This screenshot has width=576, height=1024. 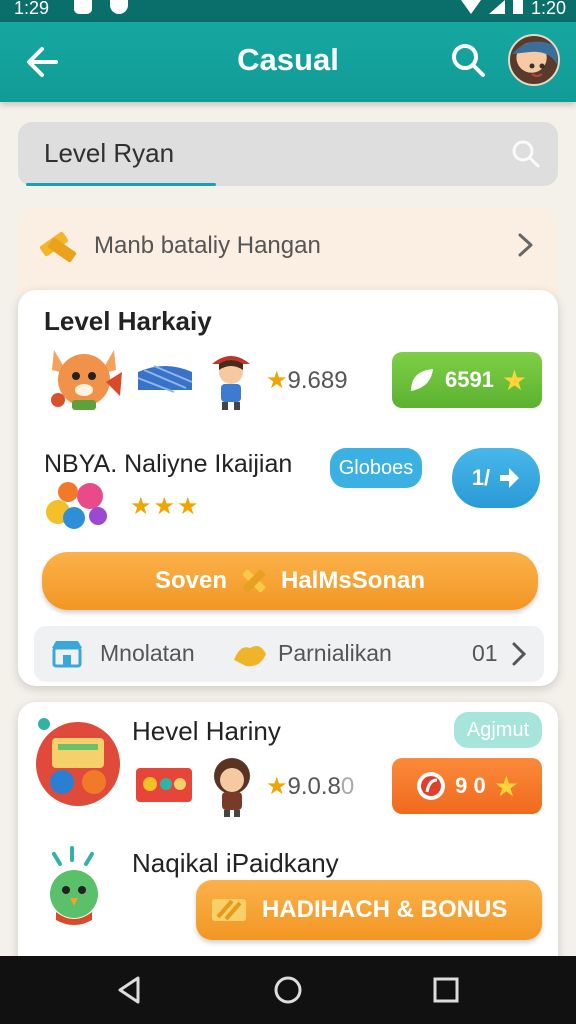 I want to click on star-rating: ★★★, so click(x=165, y=506).